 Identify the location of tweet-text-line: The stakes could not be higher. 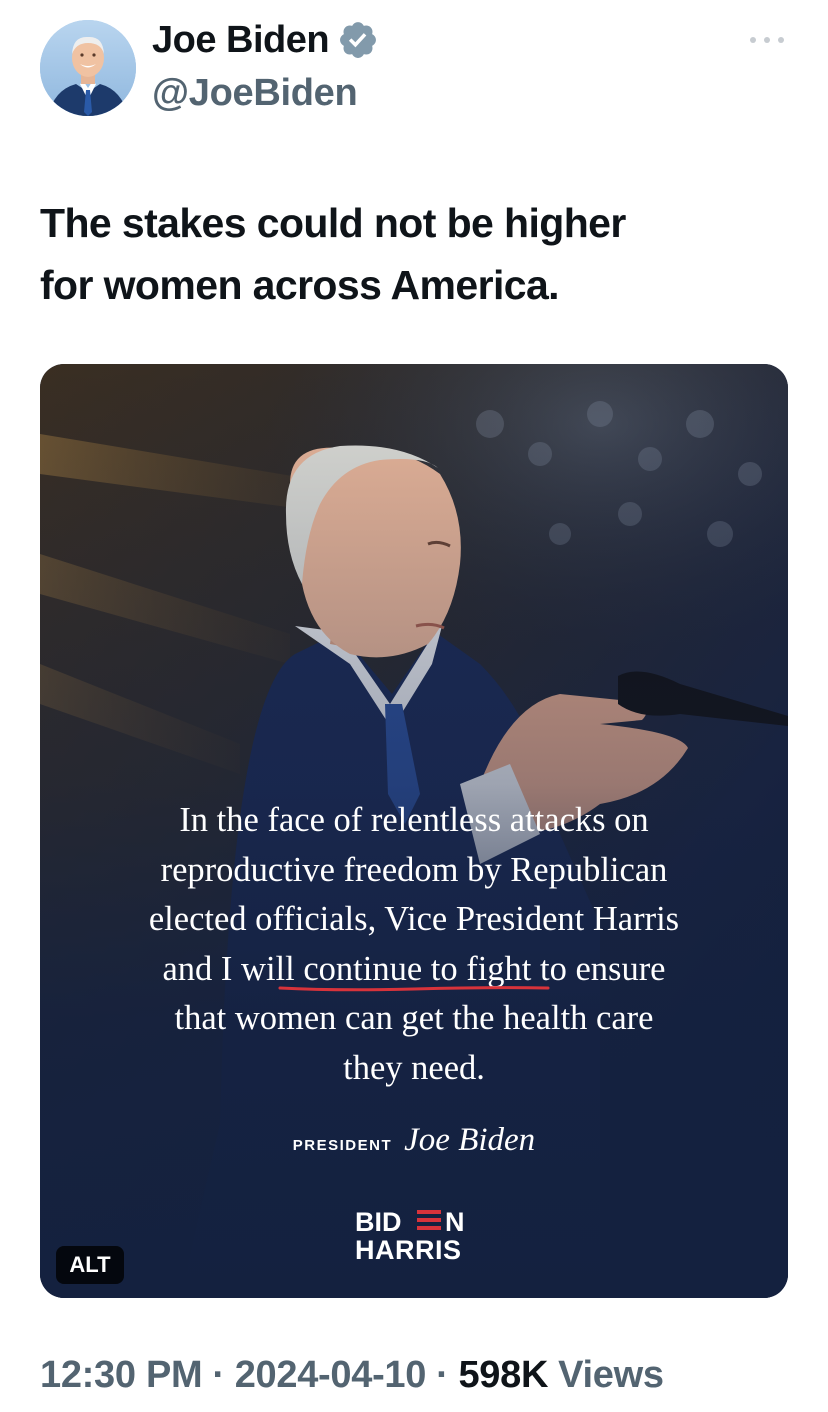
(333, 223).